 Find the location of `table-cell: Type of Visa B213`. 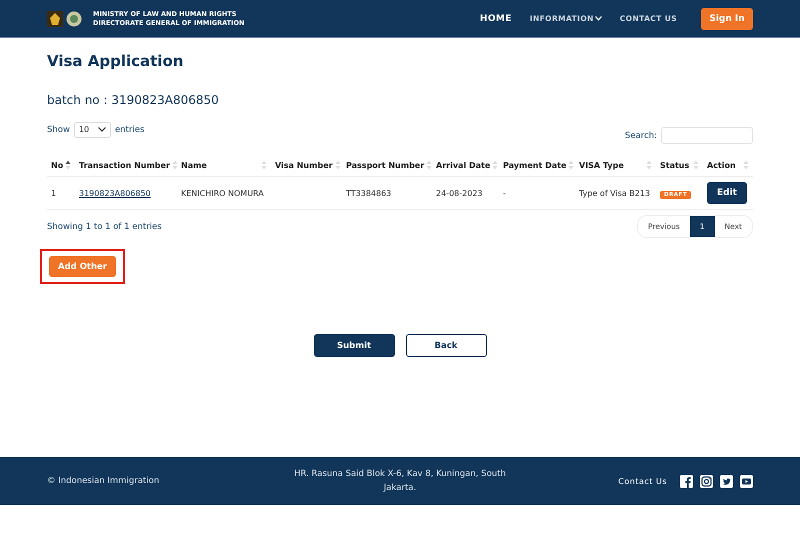

table-cell: Type of Visa B213 is located at coordinates (615, 193).